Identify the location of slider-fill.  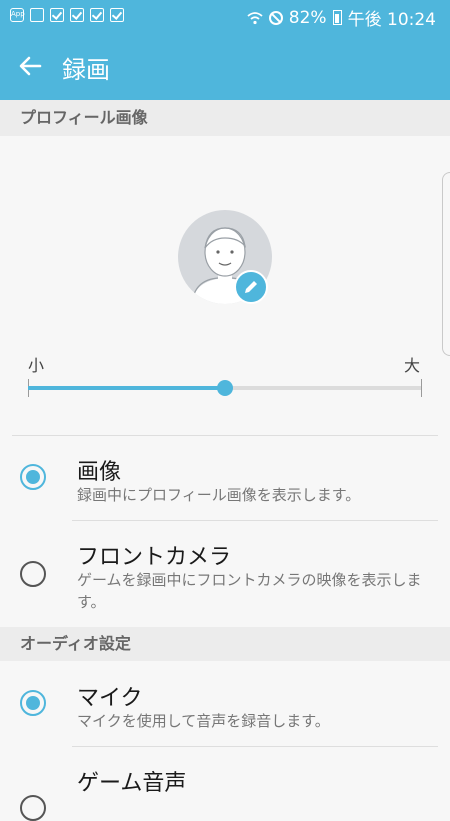
(126, 388).